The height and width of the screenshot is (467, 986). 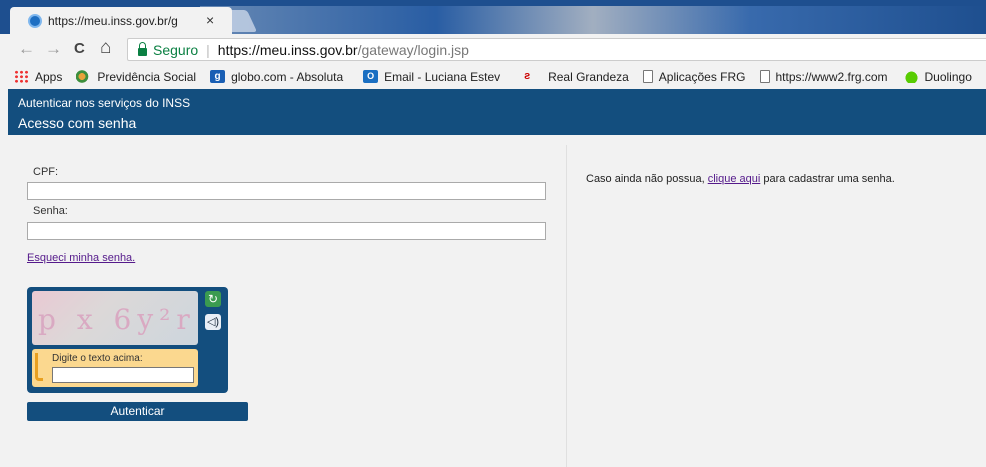 What do you see at coordinates (26, 49) in the screenshot?
I see `back-icon: ←` at bounding box center [26, 49].